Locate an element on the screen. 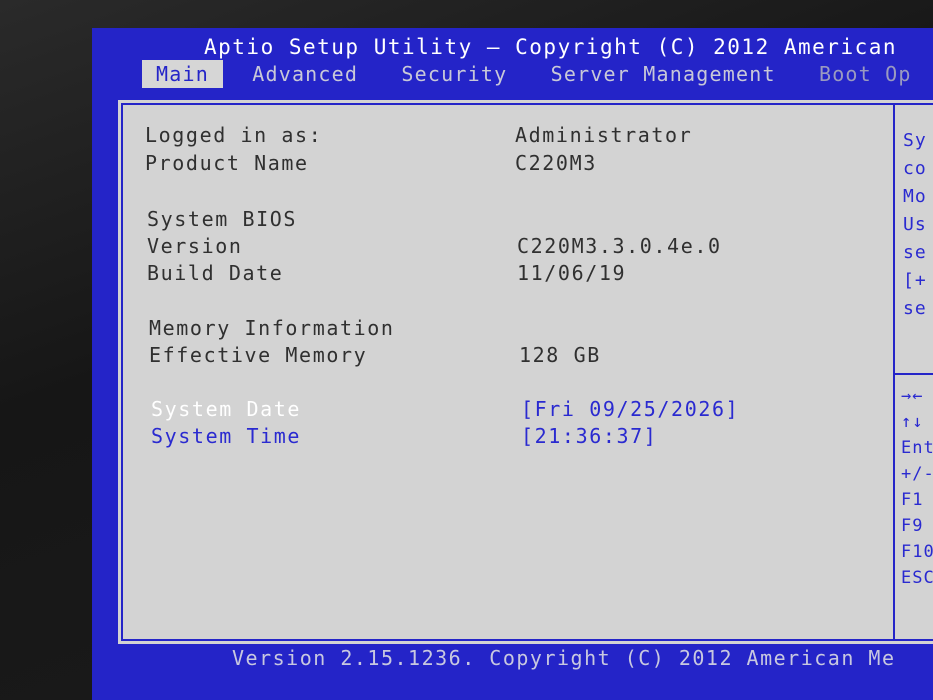 The height and width of the screenshot is (700, 933). logged-in-label: Logged in as: is located at coordinates (234, 135).